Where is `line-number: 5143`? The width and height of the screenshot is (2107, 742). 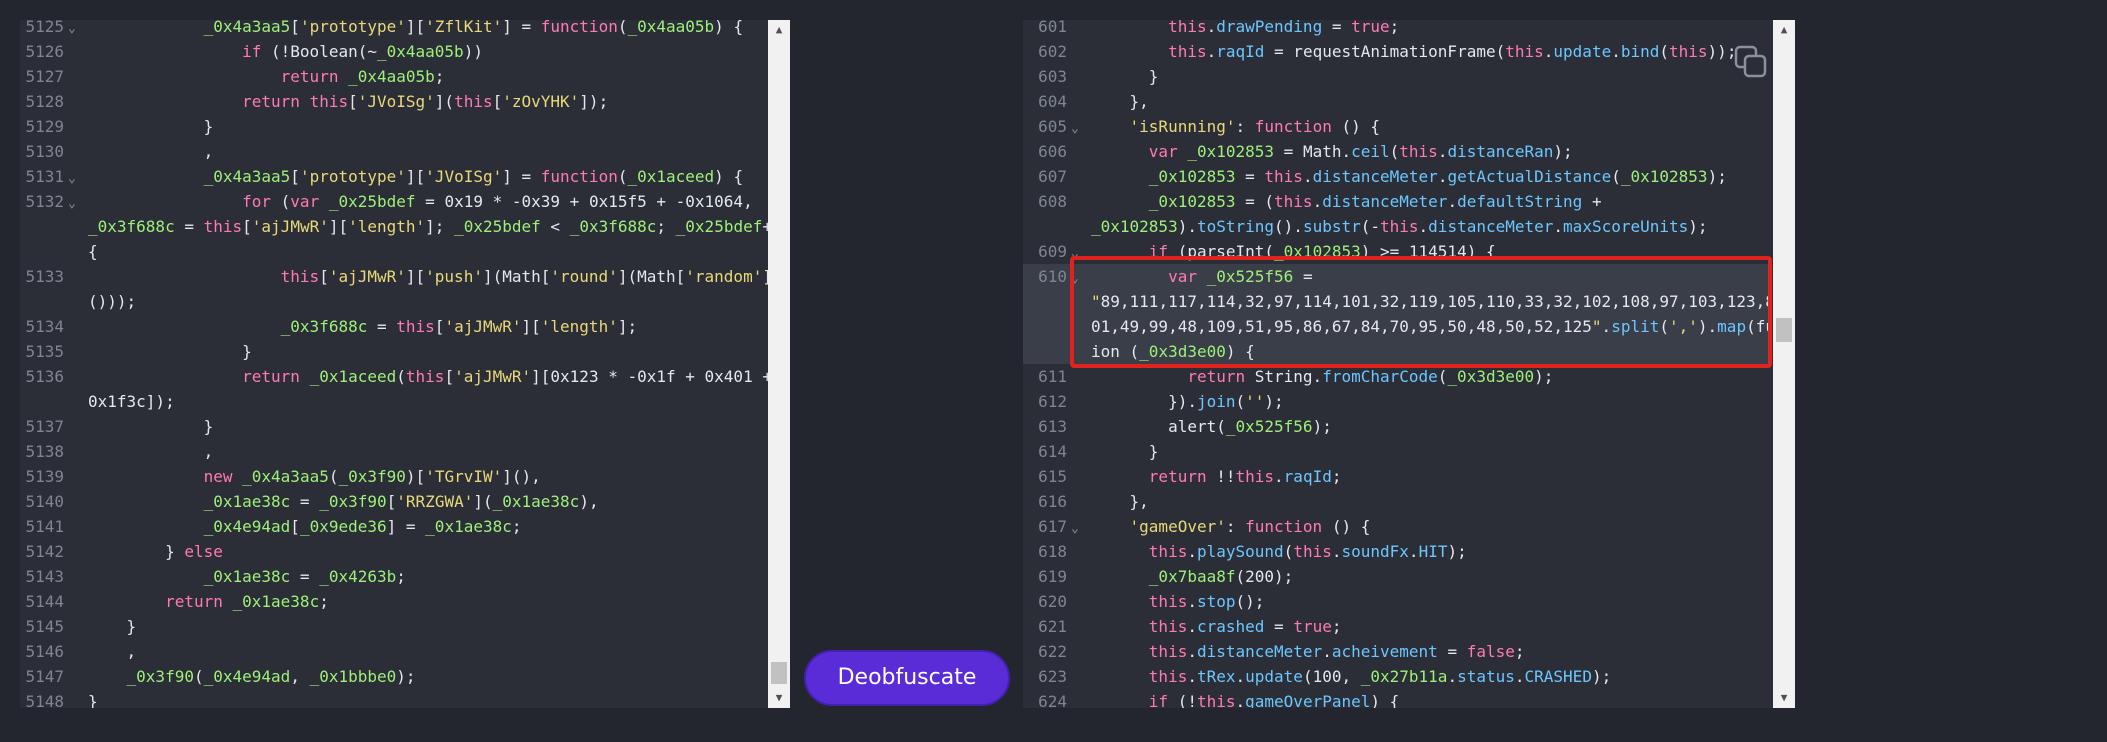 line-number: 5143 is located at coordinates (44, 576).